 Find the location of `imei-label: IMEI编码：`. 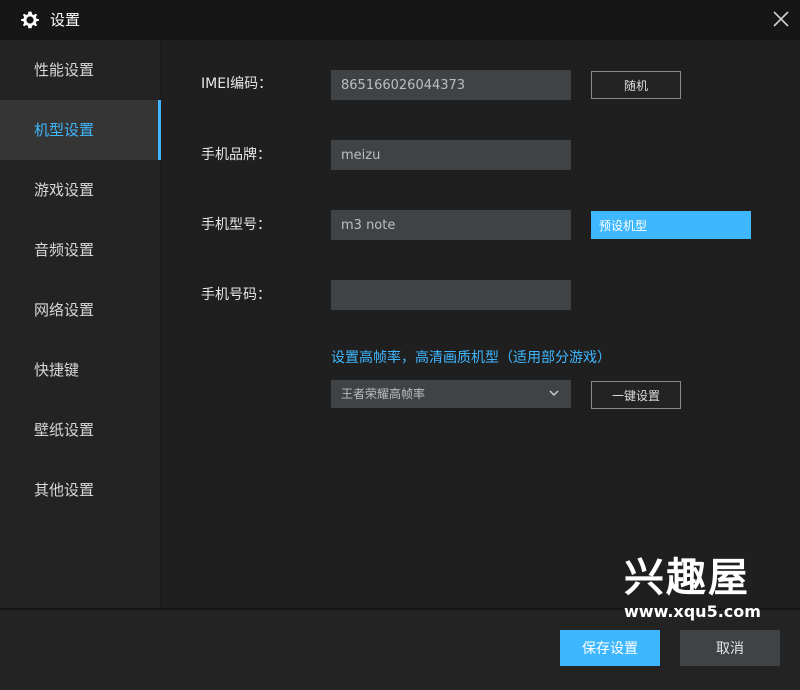

imei-label: IMEI编码： is located at coordinates (237, 84).